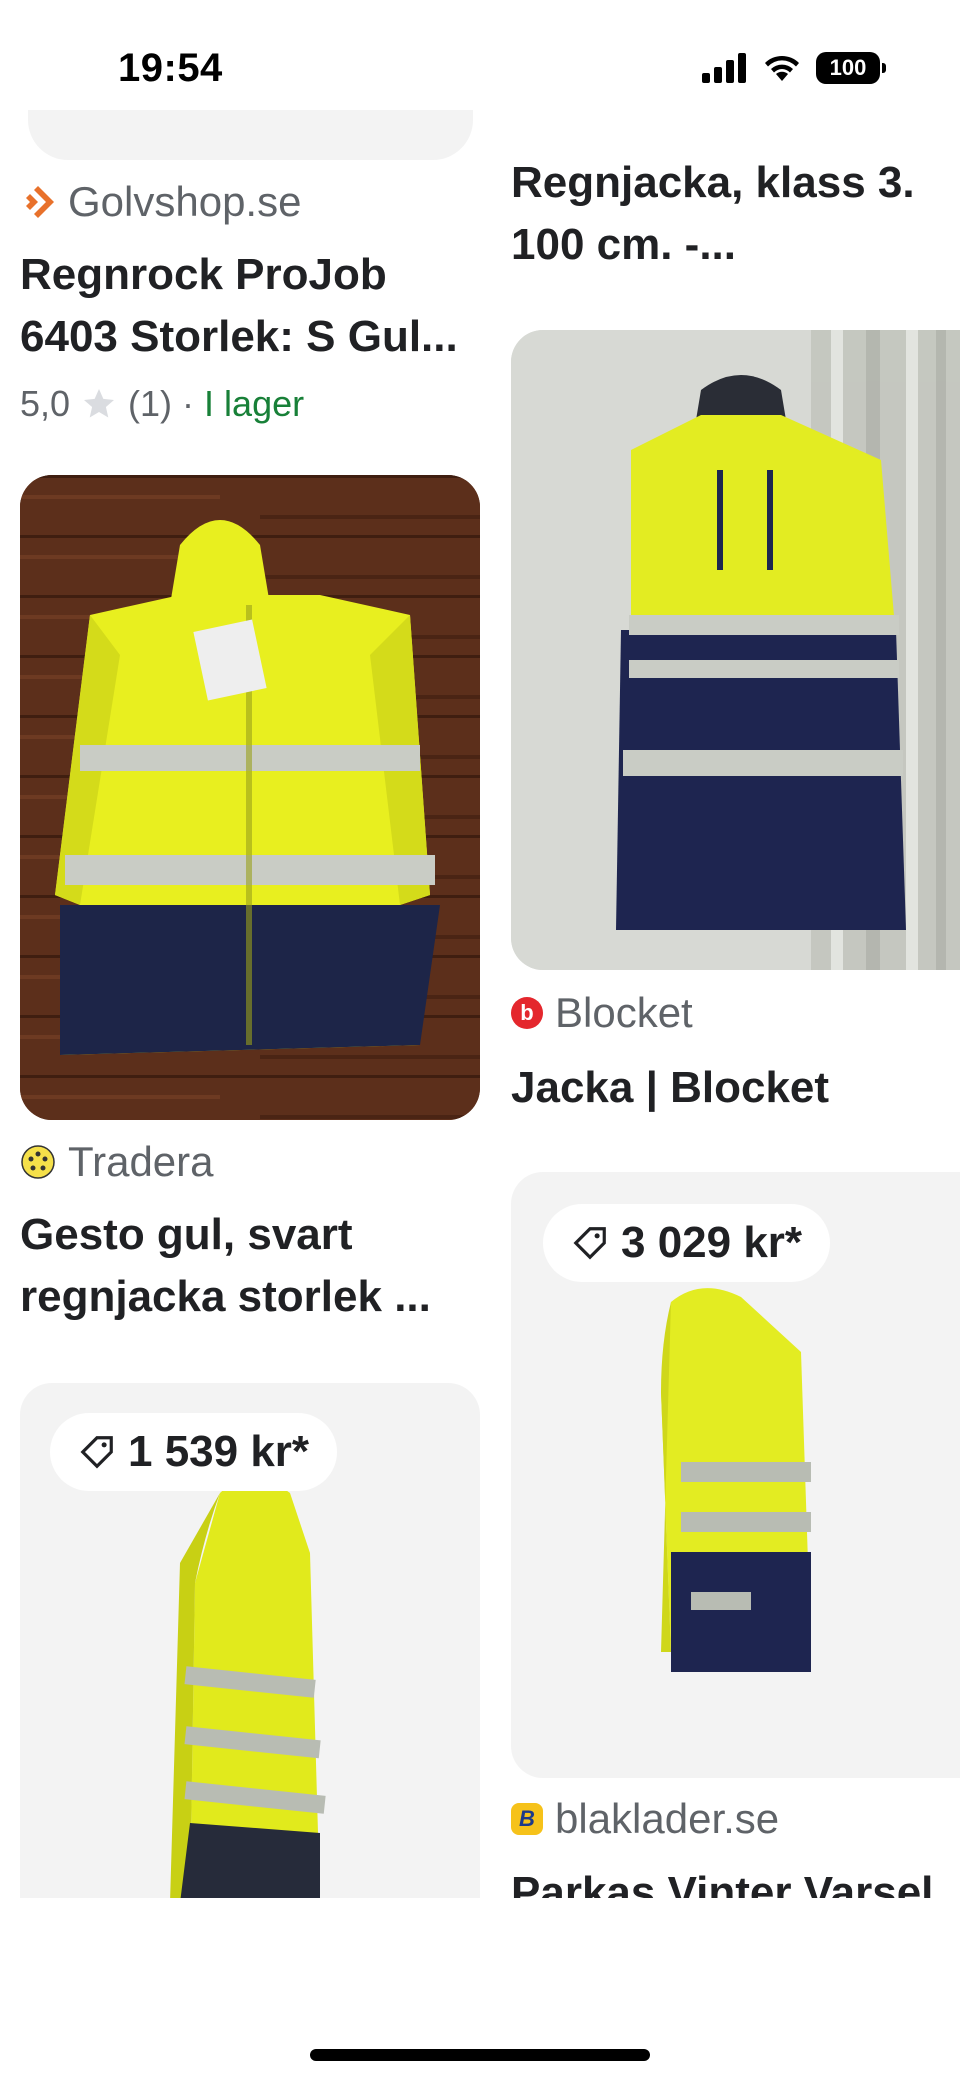  What do you see at coordinates (250, 135) in the screenshot?
I see `previous-card-stub` at bounding box center [250, 135].